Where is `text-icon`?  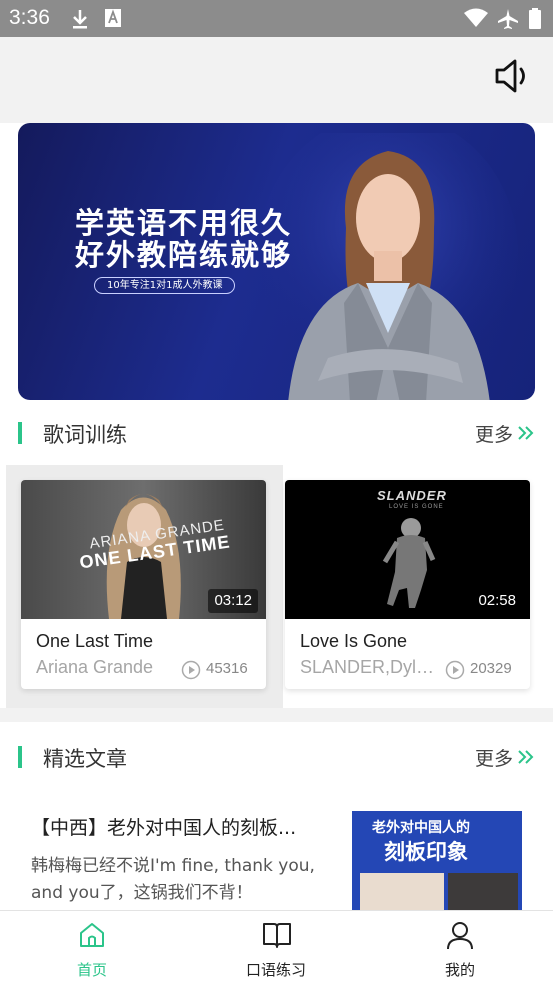
text-icon is located at coordinates (113, 18).